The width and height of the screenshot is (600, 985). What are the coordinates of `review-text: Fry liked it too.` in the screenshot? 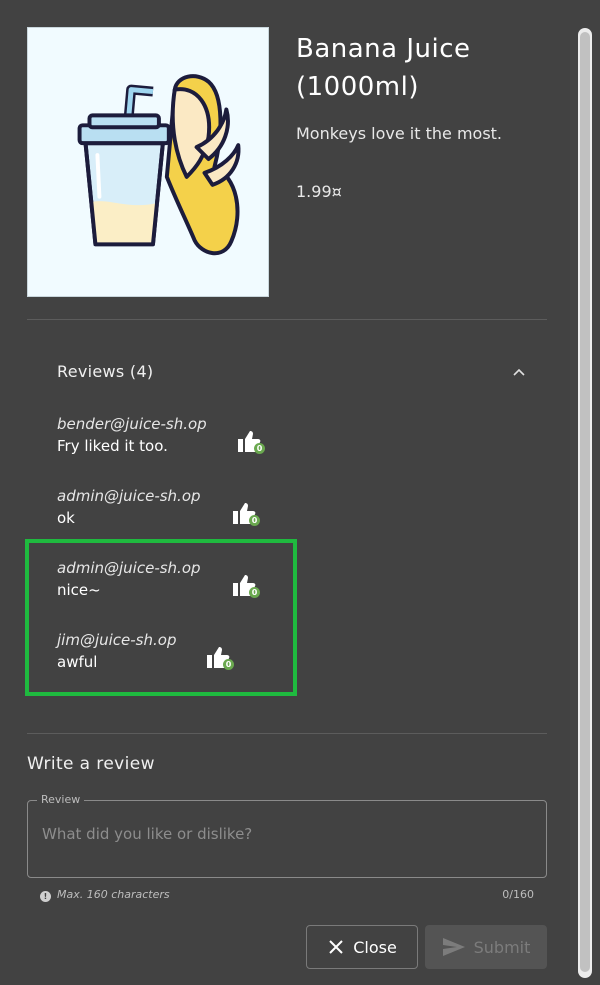 It's located at (112, 446).